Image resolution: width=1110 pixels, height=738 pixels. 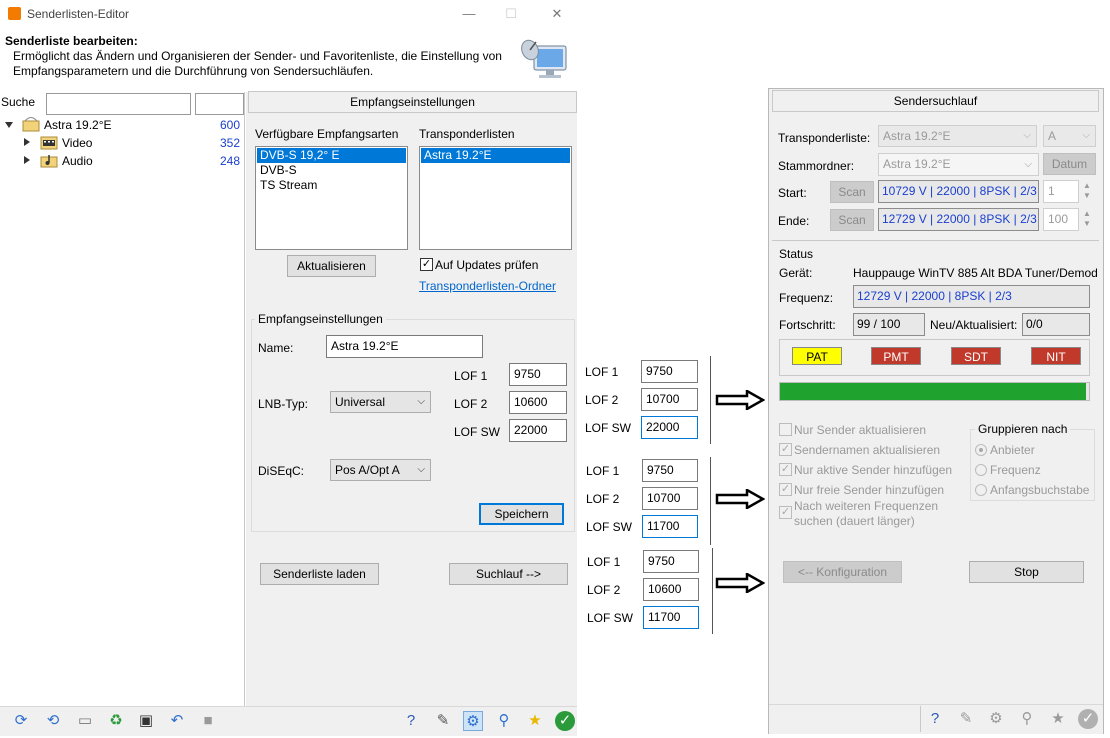 I want to click on lof2-field: 10700, so click(x=669, y=399).